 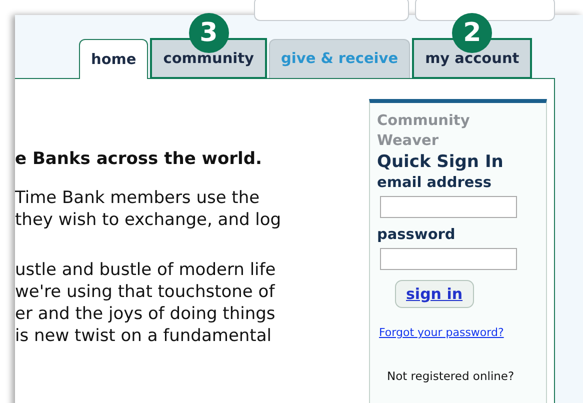 I want to click on header-button, so click(x=485, y=10).